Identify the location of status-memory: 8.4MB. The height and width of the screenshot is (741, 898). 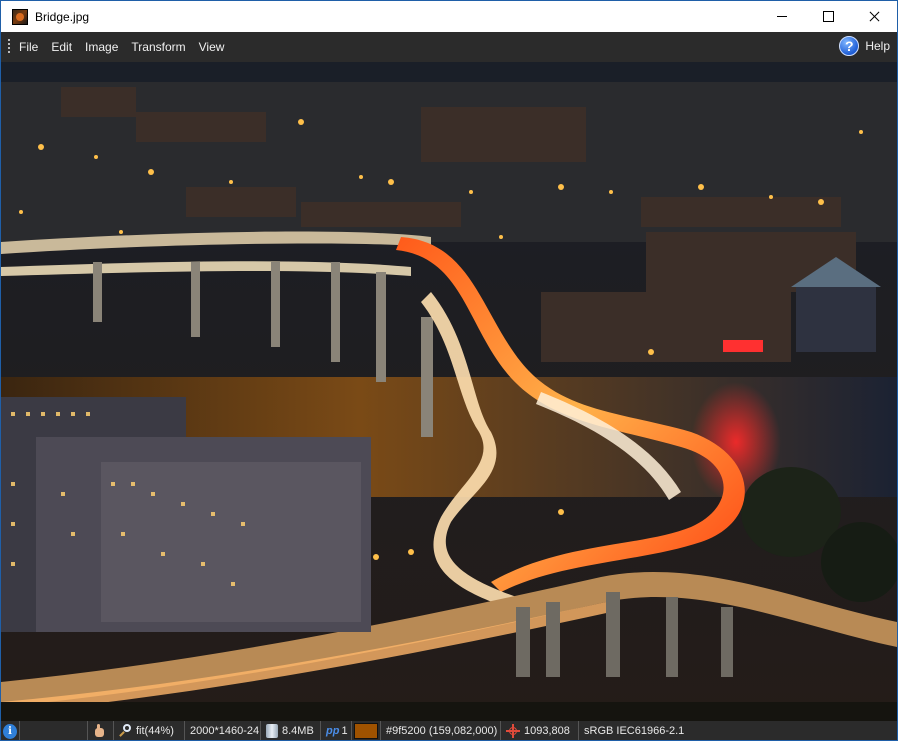
(290, 730).